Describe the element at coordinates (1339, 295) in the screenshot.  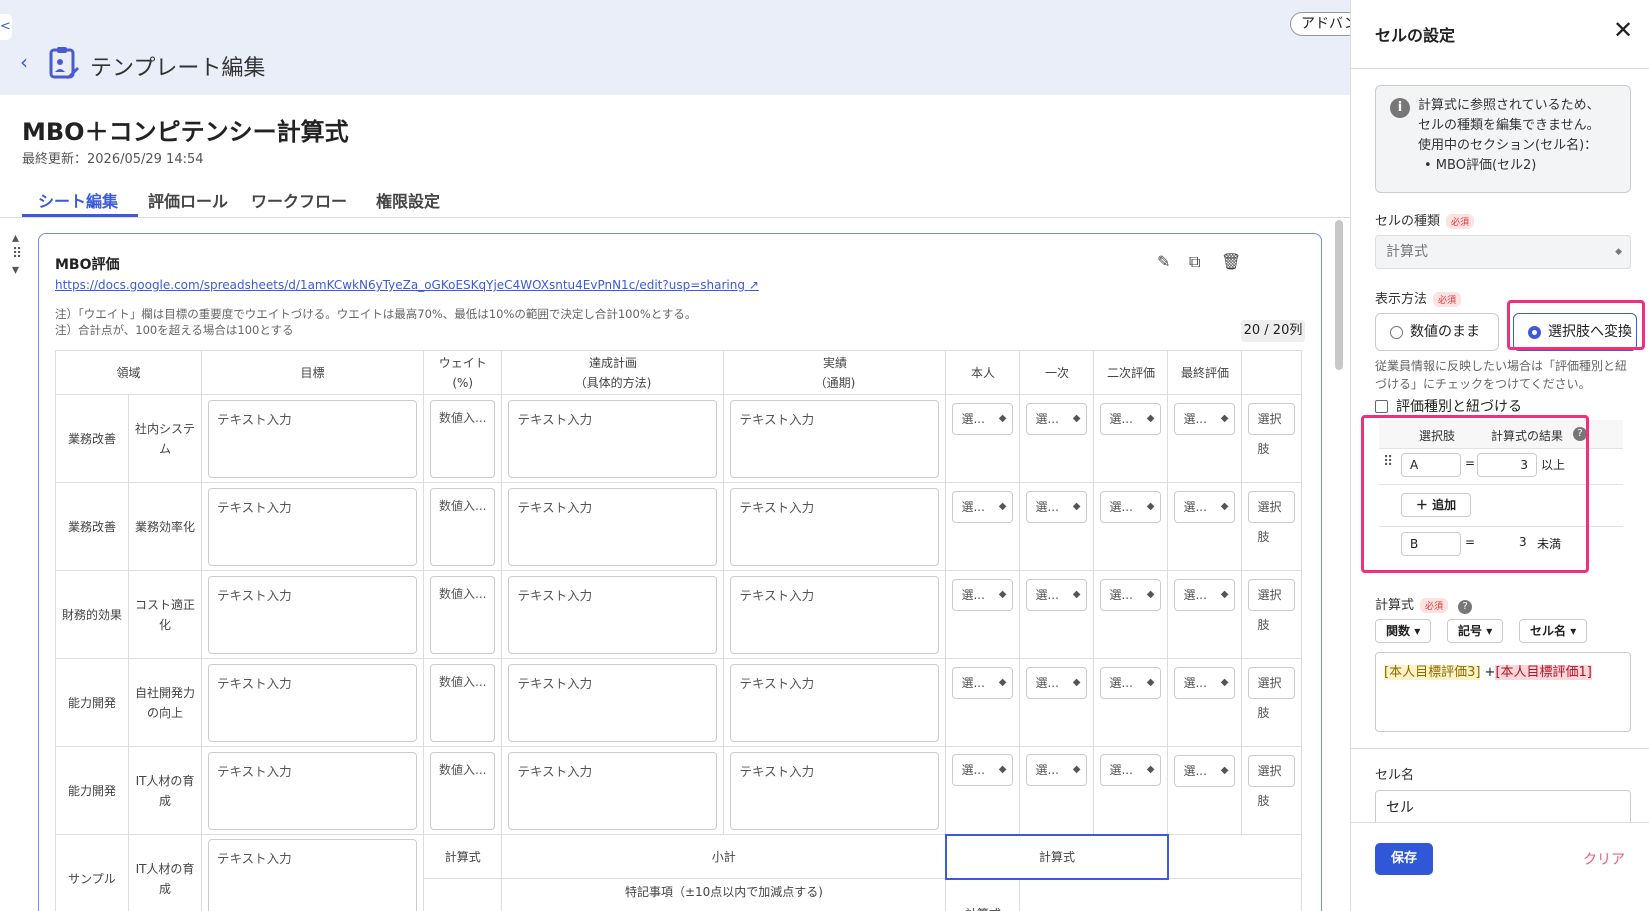
I see `vertical-scrollbar` at that location.